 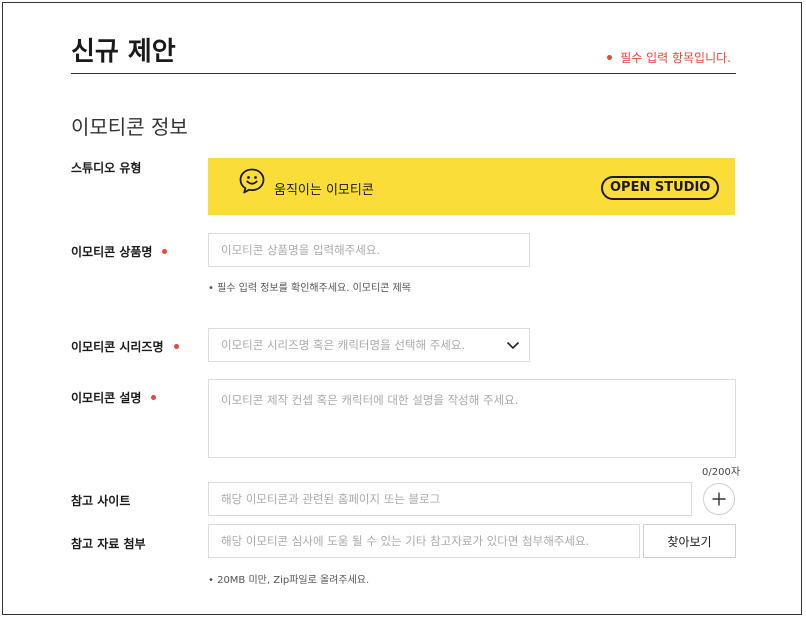 I want to click on studio-type-option-label: 움직이는 이모티콘, so click(x=324, y=190).